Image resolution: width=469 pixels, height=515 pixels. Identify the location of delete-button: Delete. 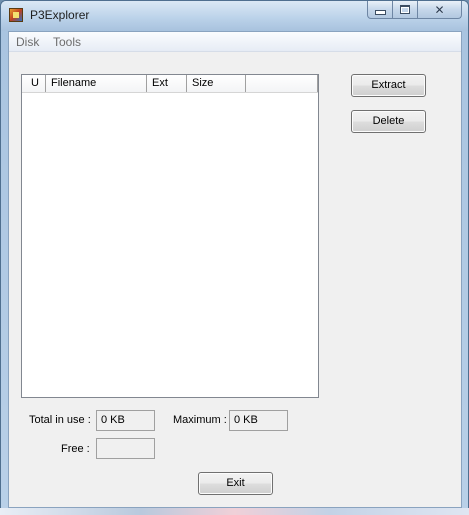
(388, 121).